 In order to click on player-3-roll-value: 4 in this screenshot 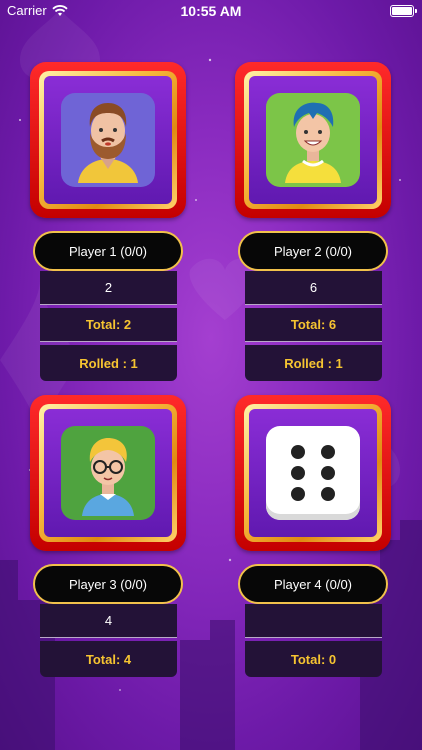, I will do `click(108, 621)`.